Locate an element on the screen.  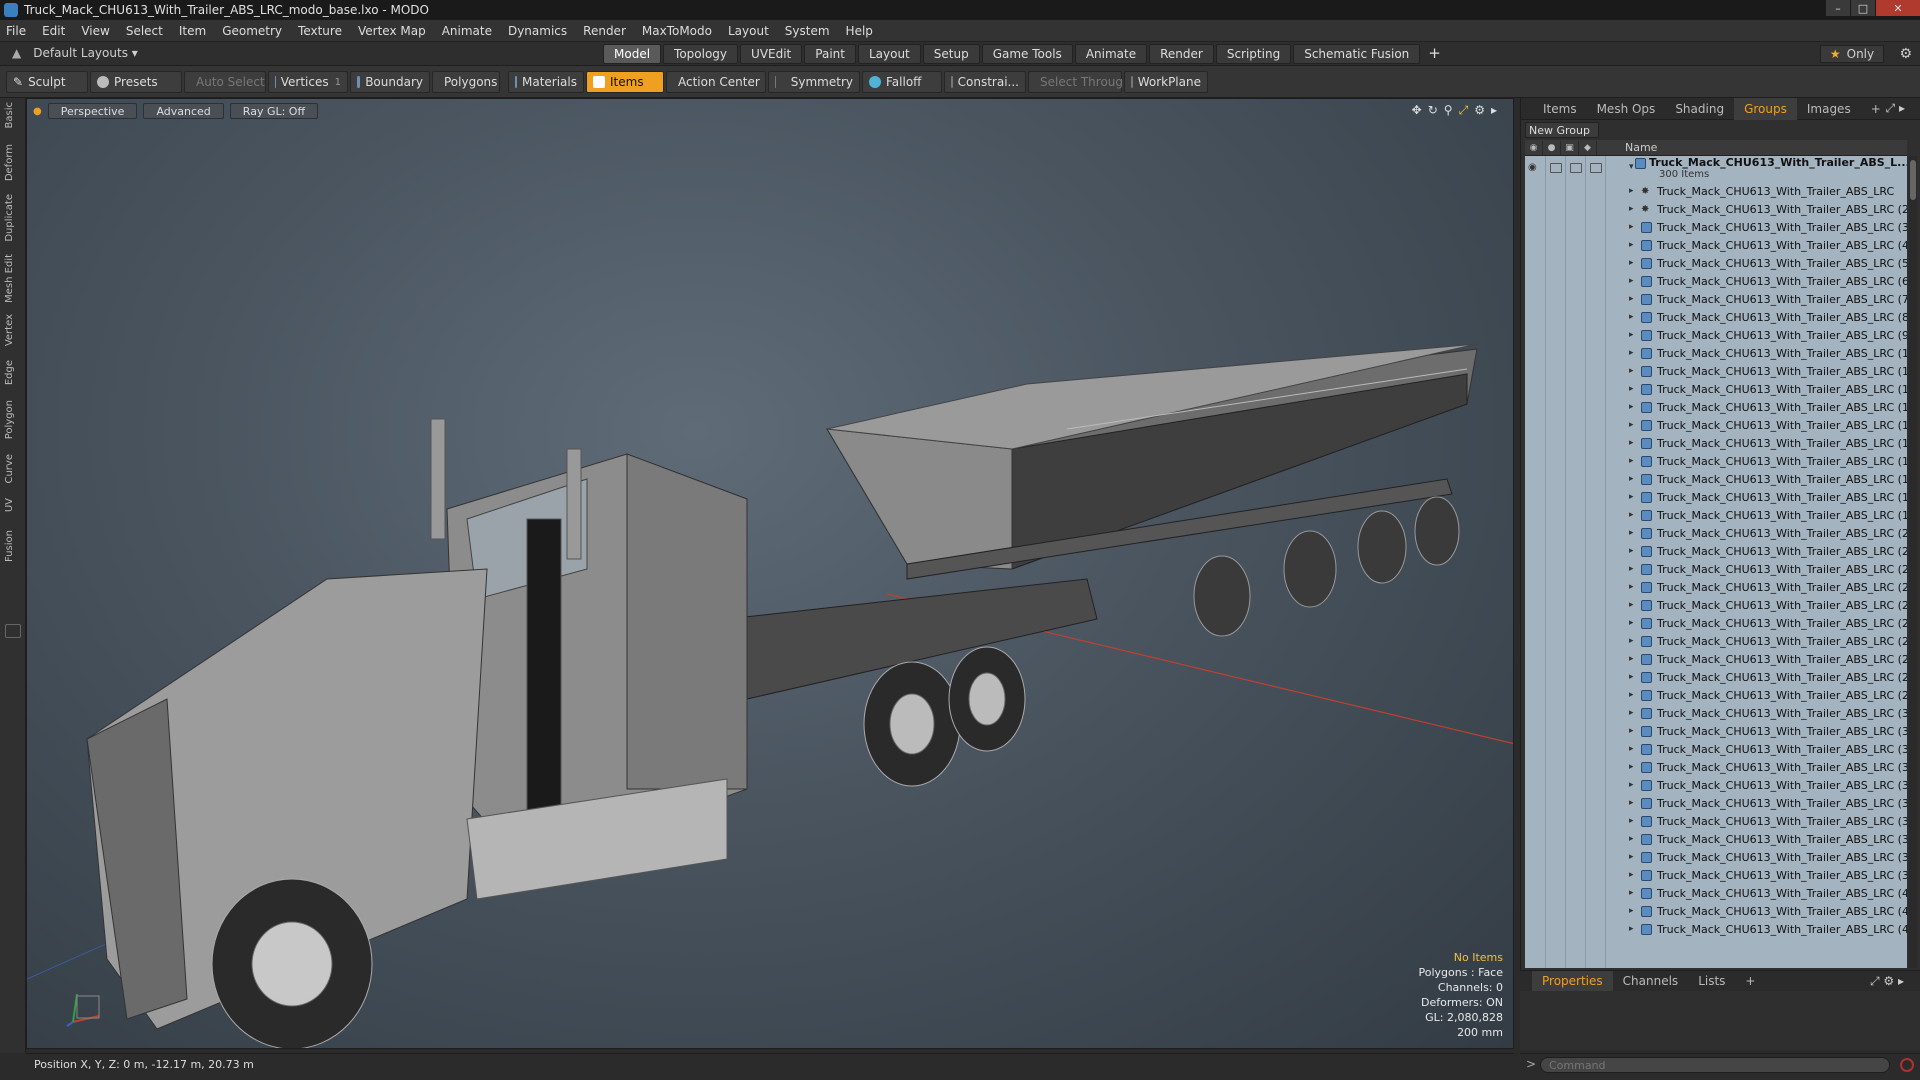
tab-items: Items is located at coordinates (1560, 109).